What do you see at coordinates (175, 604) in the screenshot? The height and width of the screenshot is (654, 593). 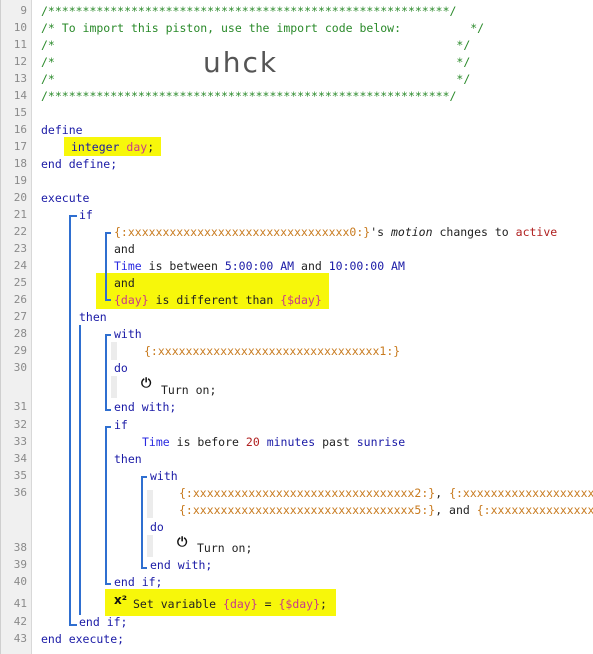 I see `set-label: Set variable` at bounding box center [175, 604].